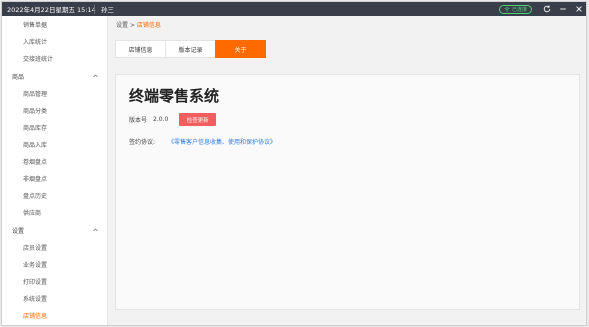 This screenshot has height=327, width=589. Describe the element at coordinates (54, 315) in the screenshot. I see `sidebar-item-store-info: 店铺信息` at that location.